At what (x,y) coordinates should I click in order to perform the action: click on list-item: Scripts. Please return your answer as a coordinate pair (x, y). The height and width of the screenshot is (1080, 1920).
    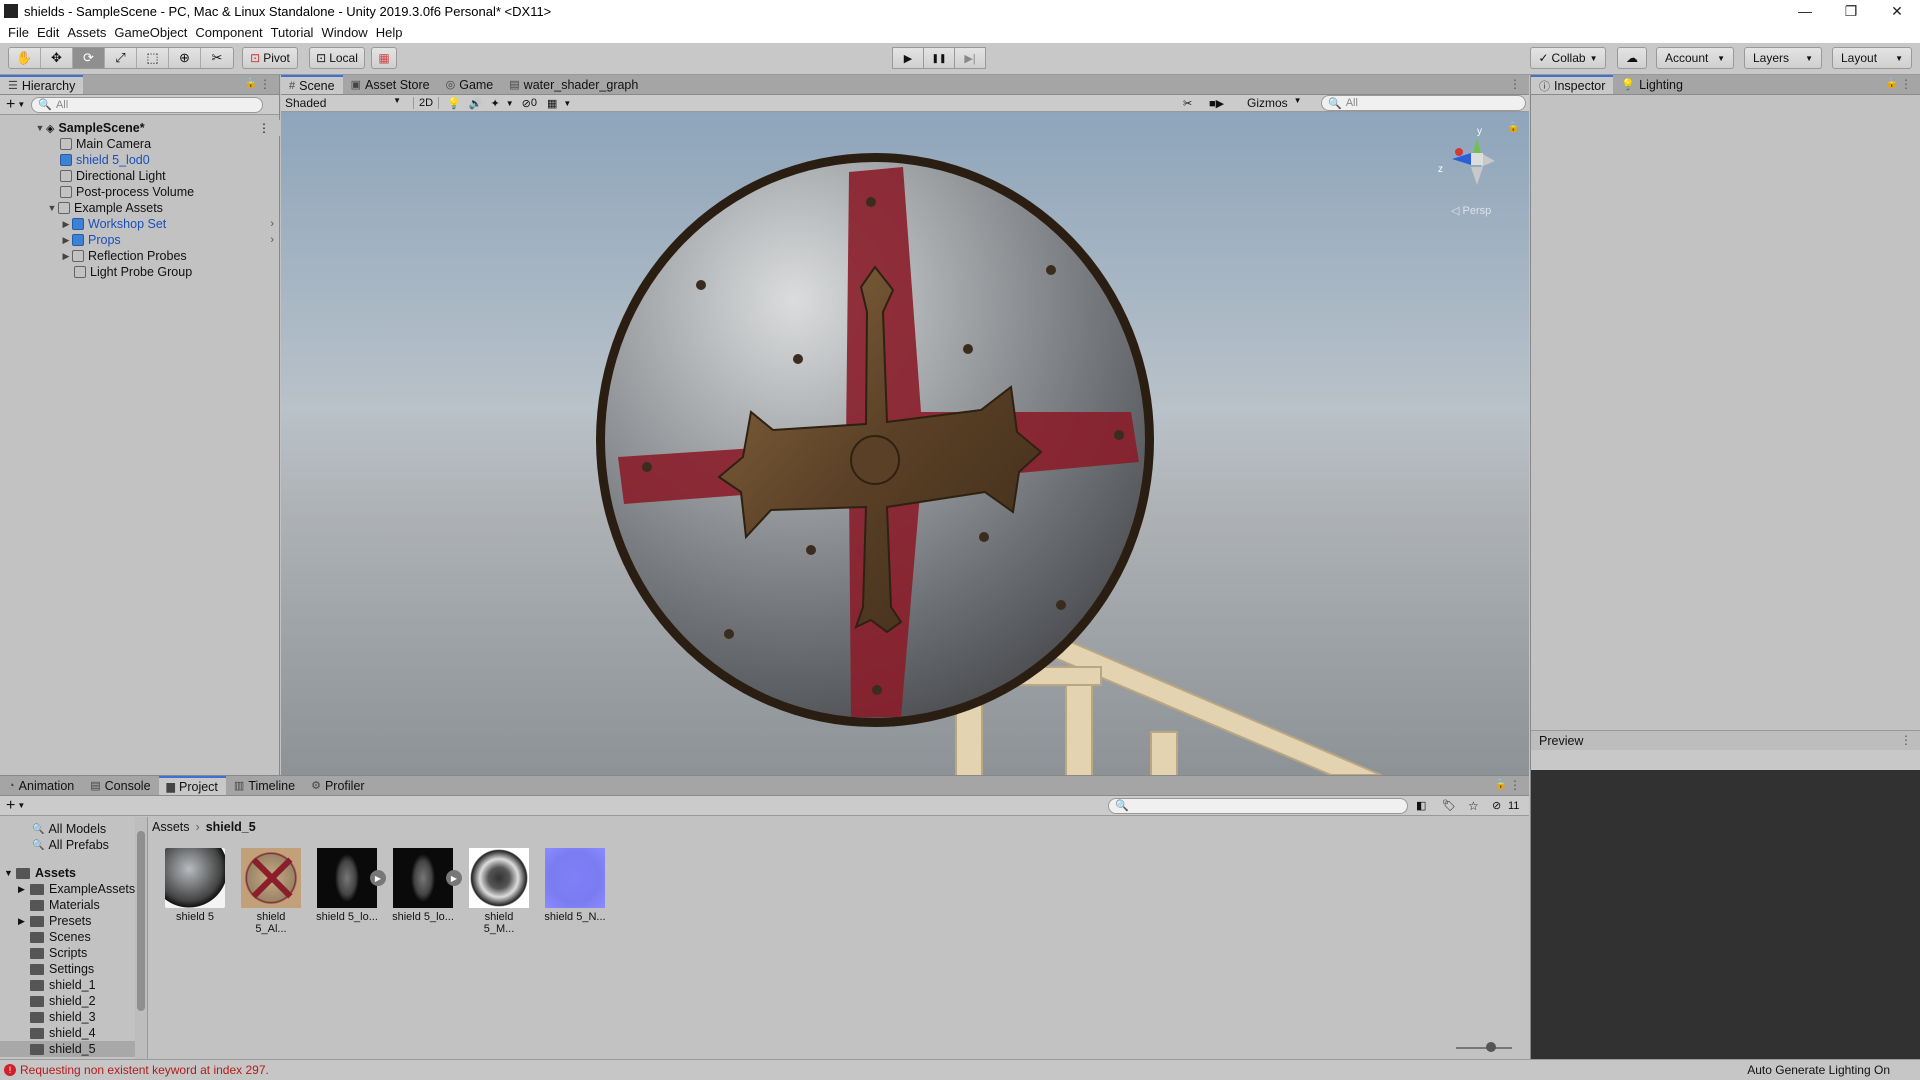
    Looking at the image, I should click on (70, 953).